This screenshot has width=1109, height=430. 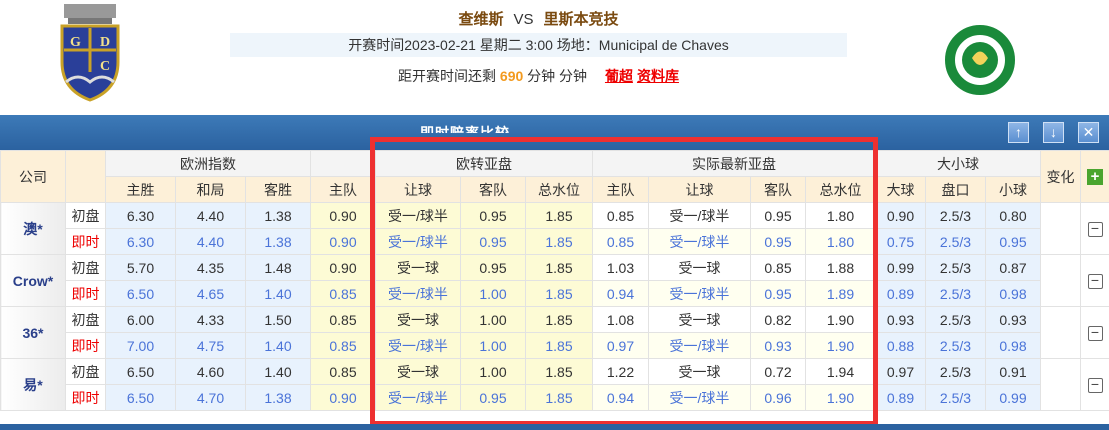 I want to click on company-name: 36*, so click(x=33, y=332).